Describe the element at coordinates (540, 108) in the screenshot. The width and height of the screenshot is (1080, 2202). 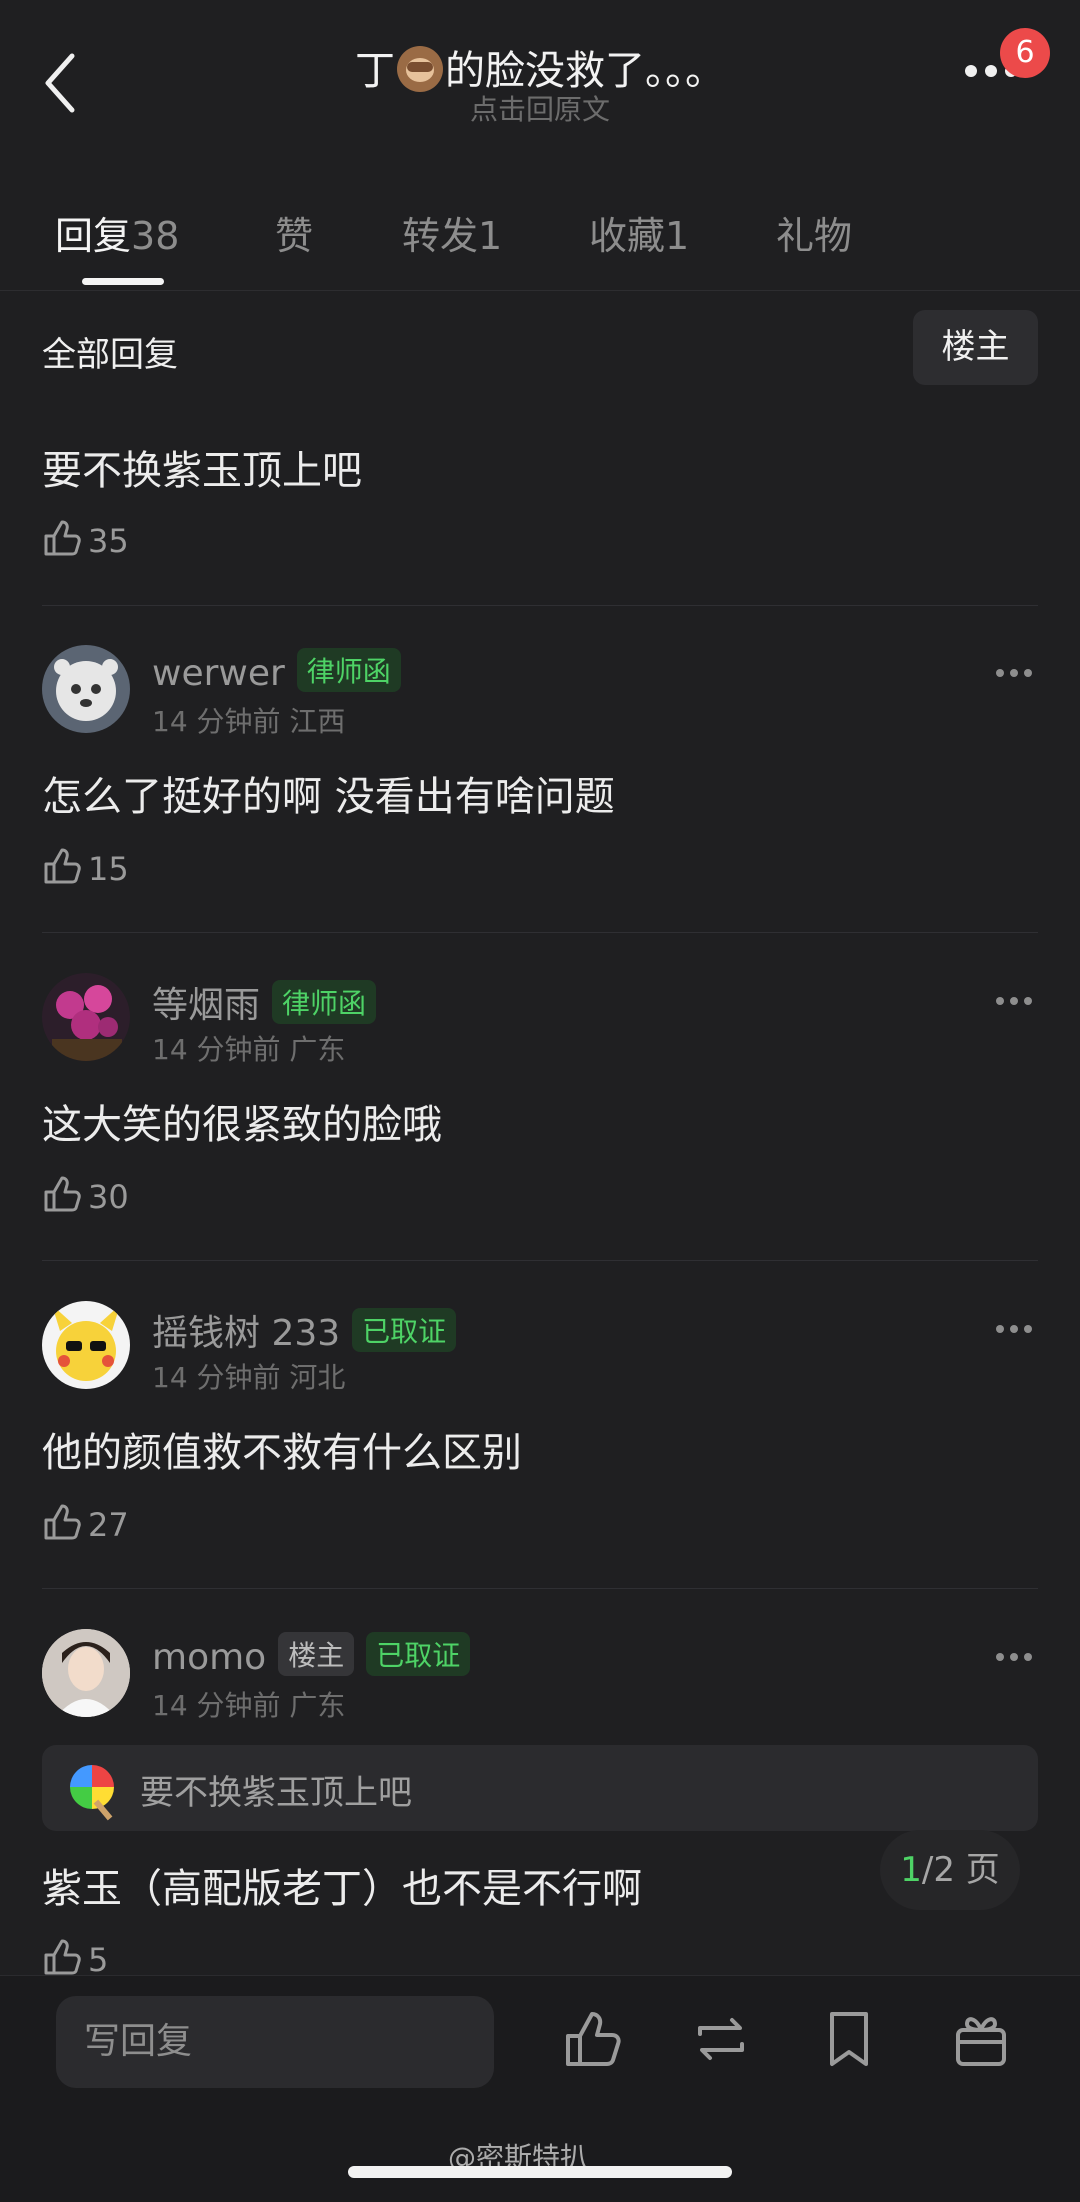
I see `back-to-original-link: 点击回原文` at that location.